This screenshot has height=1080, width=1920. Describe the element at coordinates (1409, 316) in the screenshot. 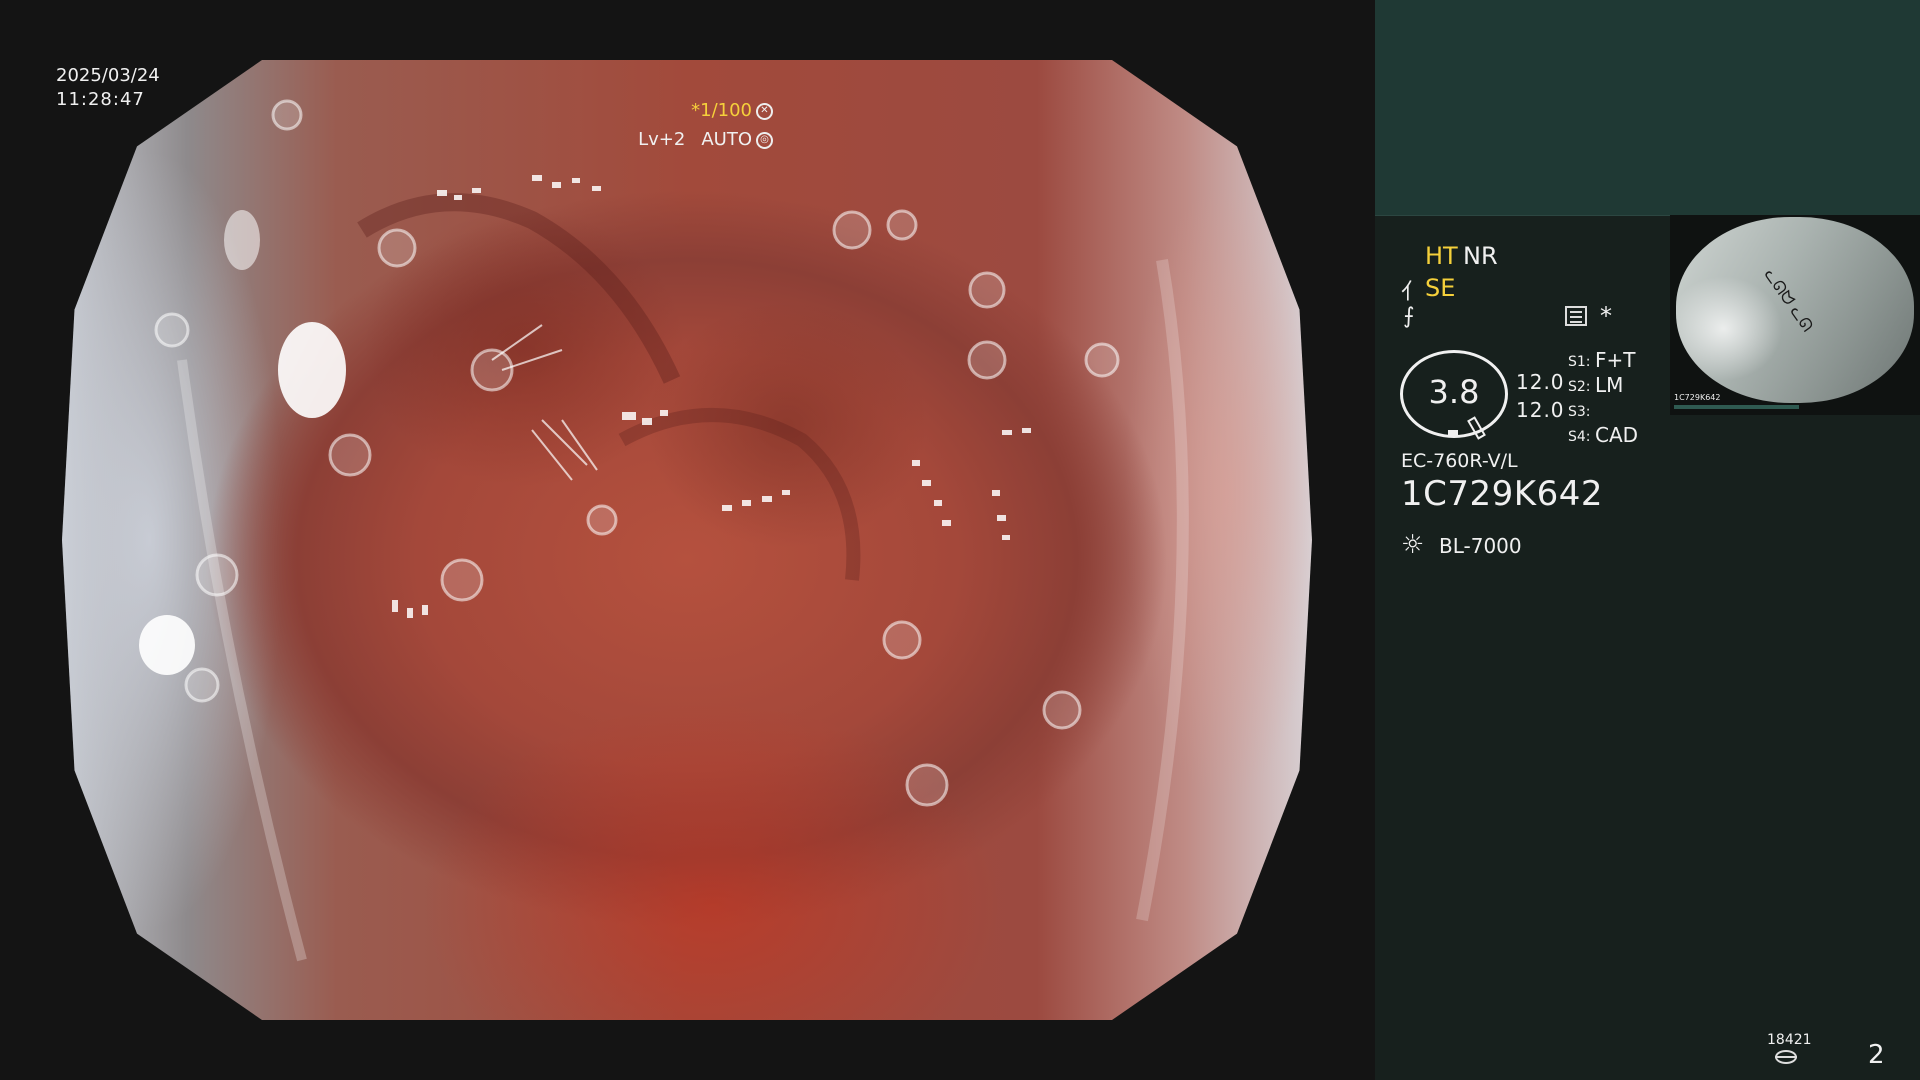

I see `color-enhance-icon: ⨍` at that location.